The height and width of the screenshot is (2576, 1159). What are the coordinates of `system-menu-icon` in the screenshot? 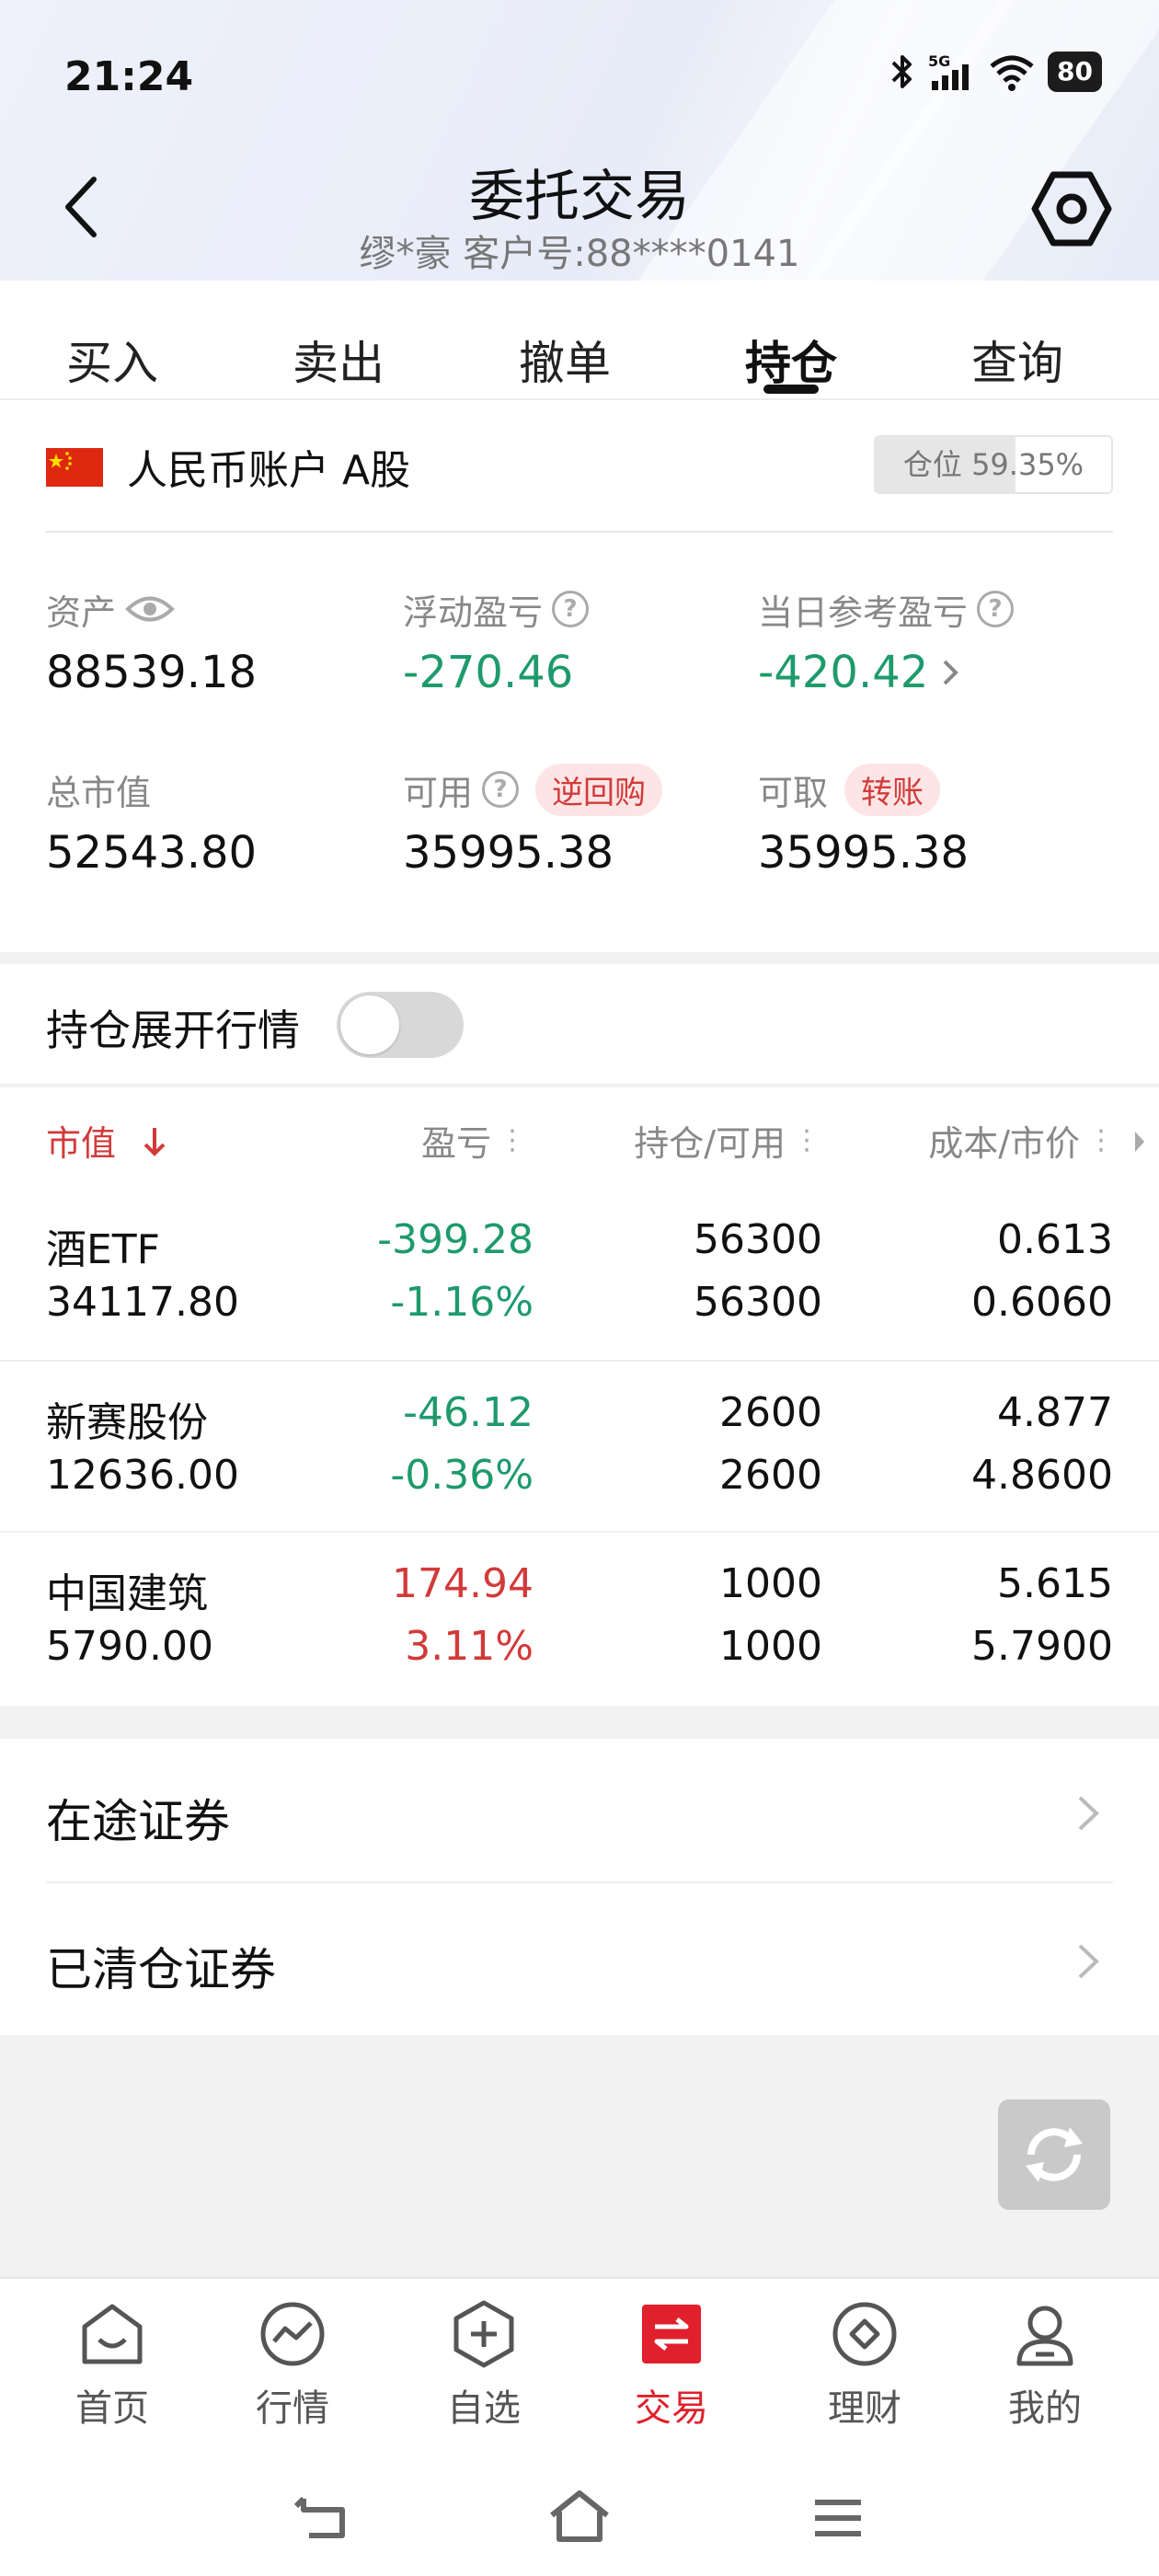 It's located at (838, 2518).